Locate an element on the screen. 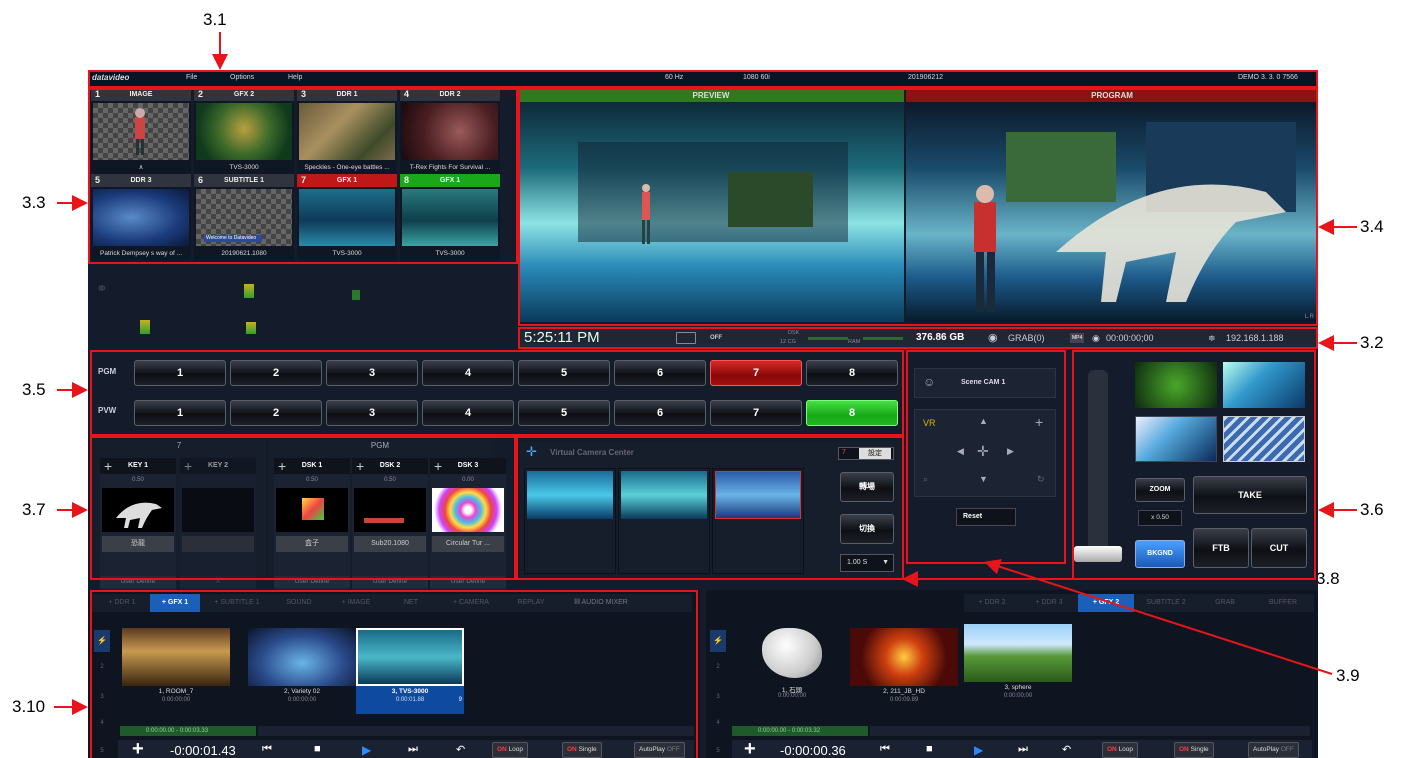 This screenshot has width=1406, height=758. region-box-sources is located at coordinates (303, 176).